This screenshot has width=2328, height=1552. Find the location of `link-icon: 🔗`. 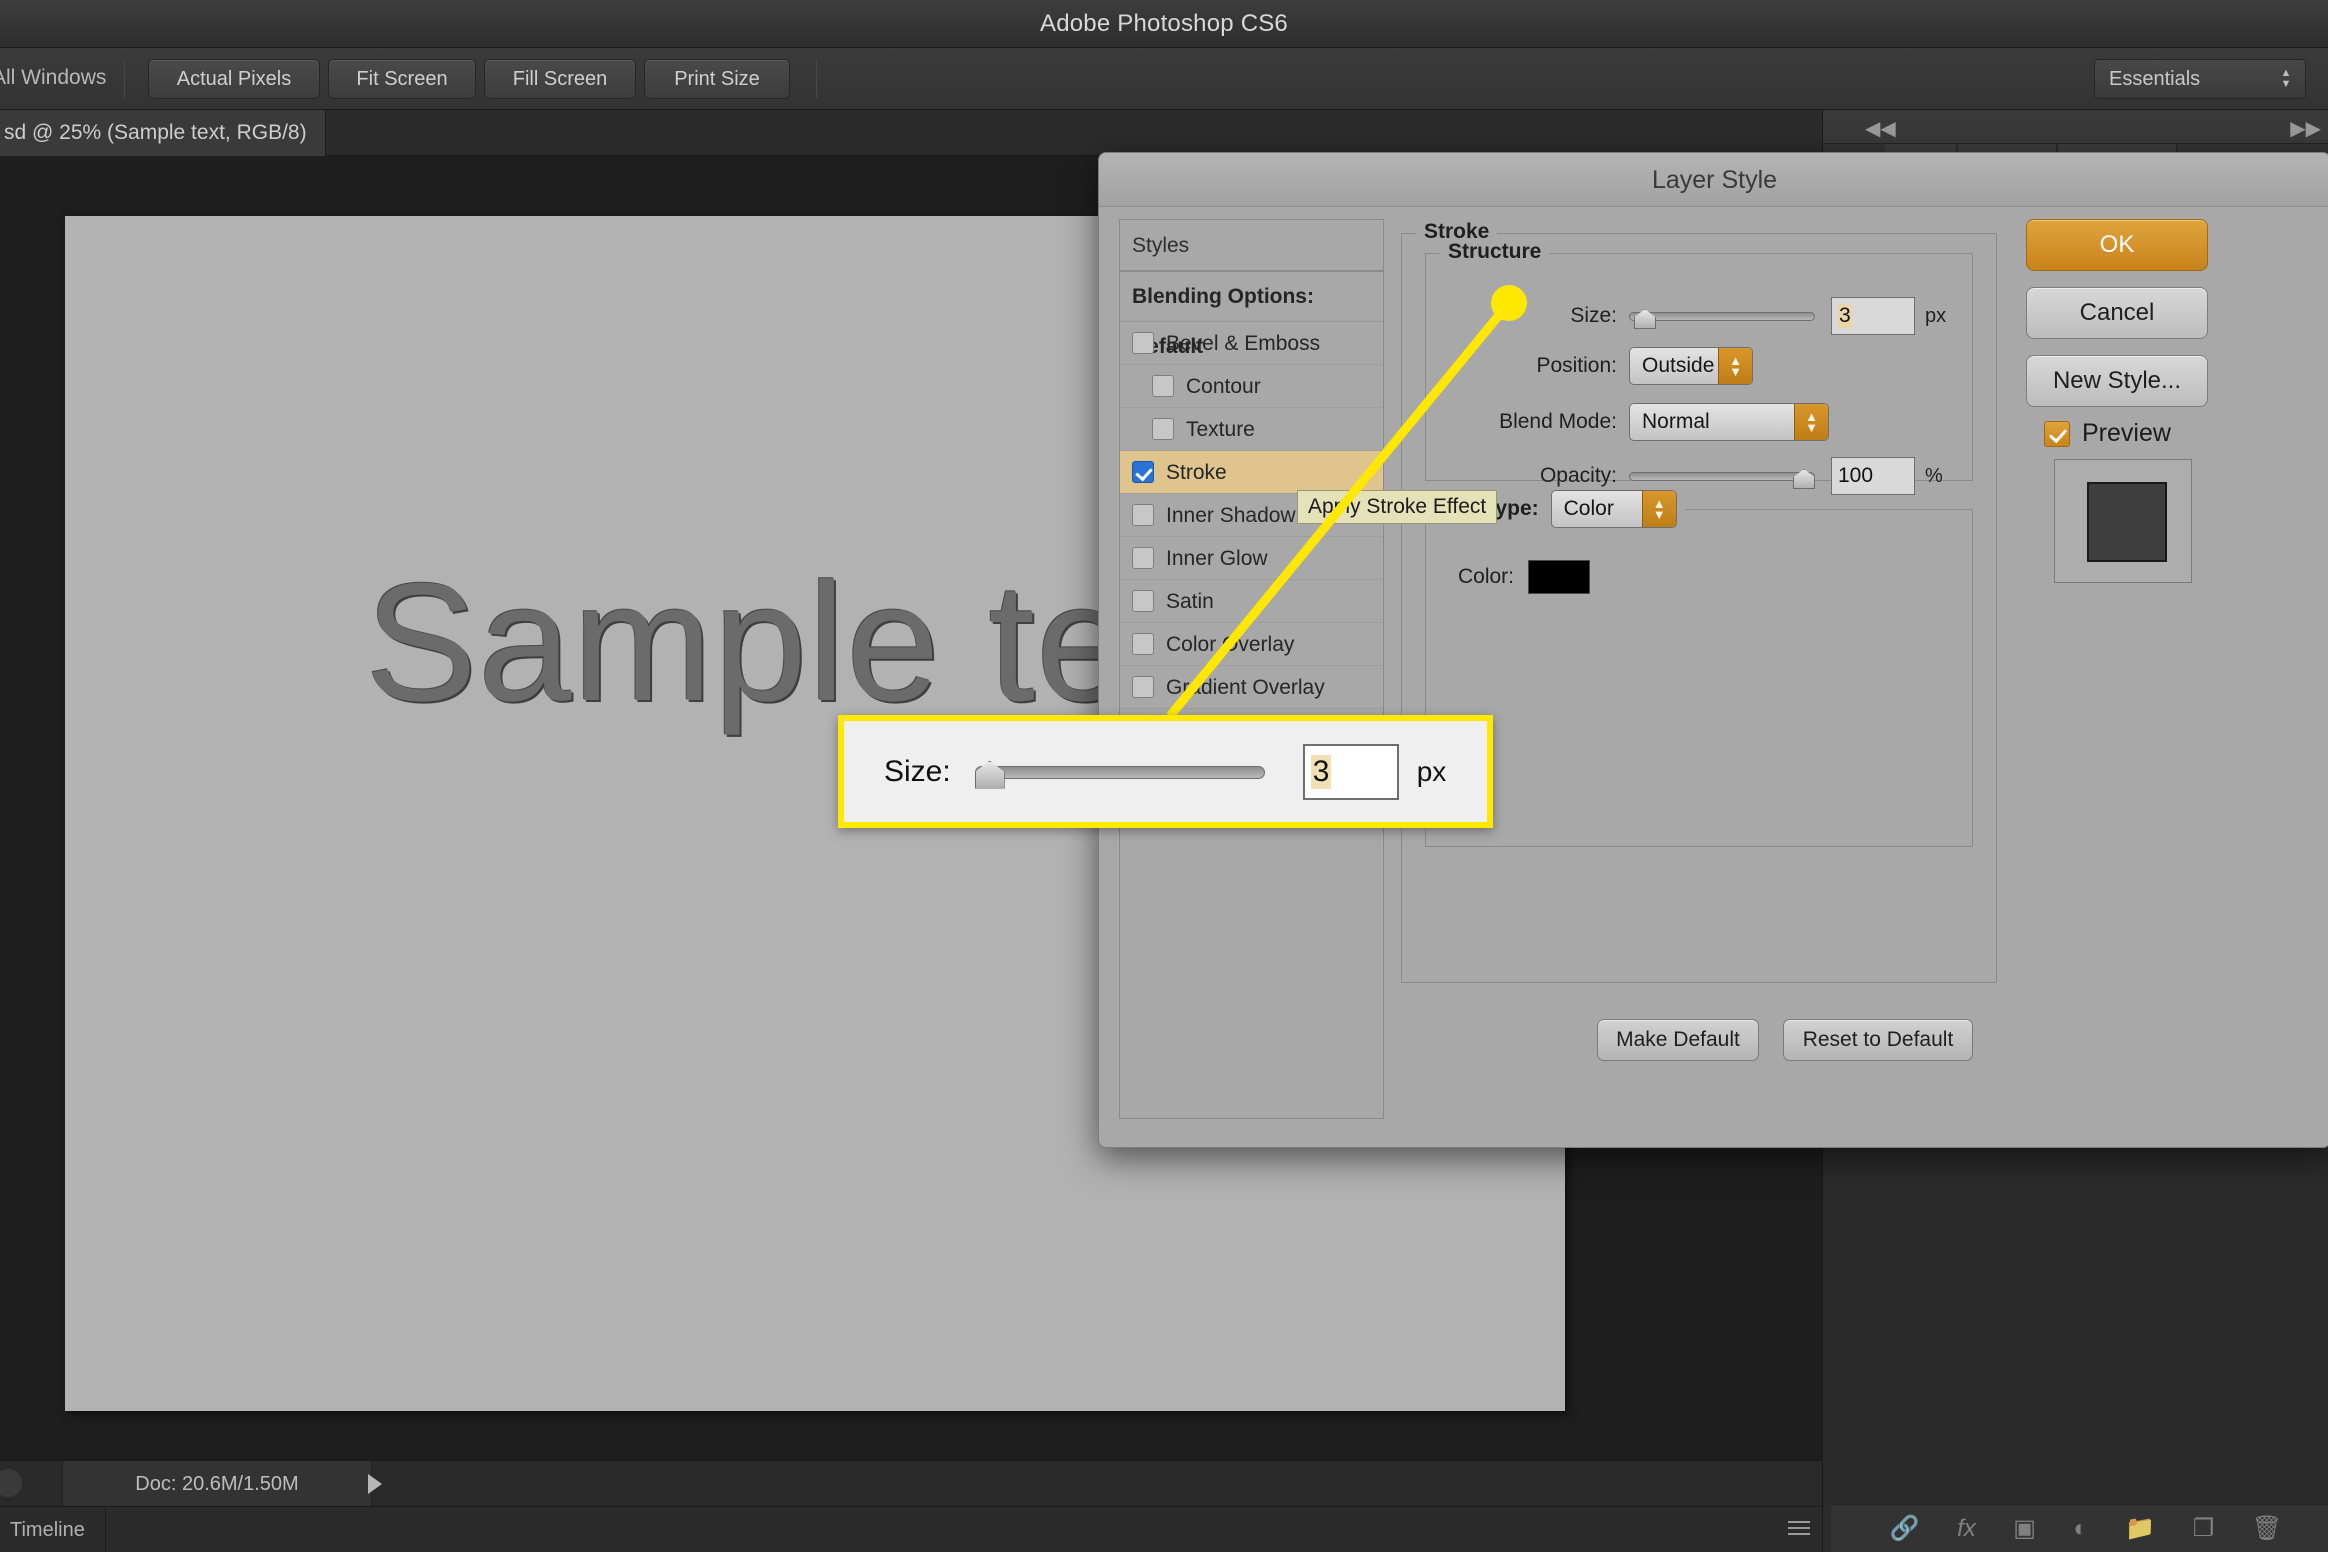

link-icon: 🔗 is located at coordinates (1905, 1528).